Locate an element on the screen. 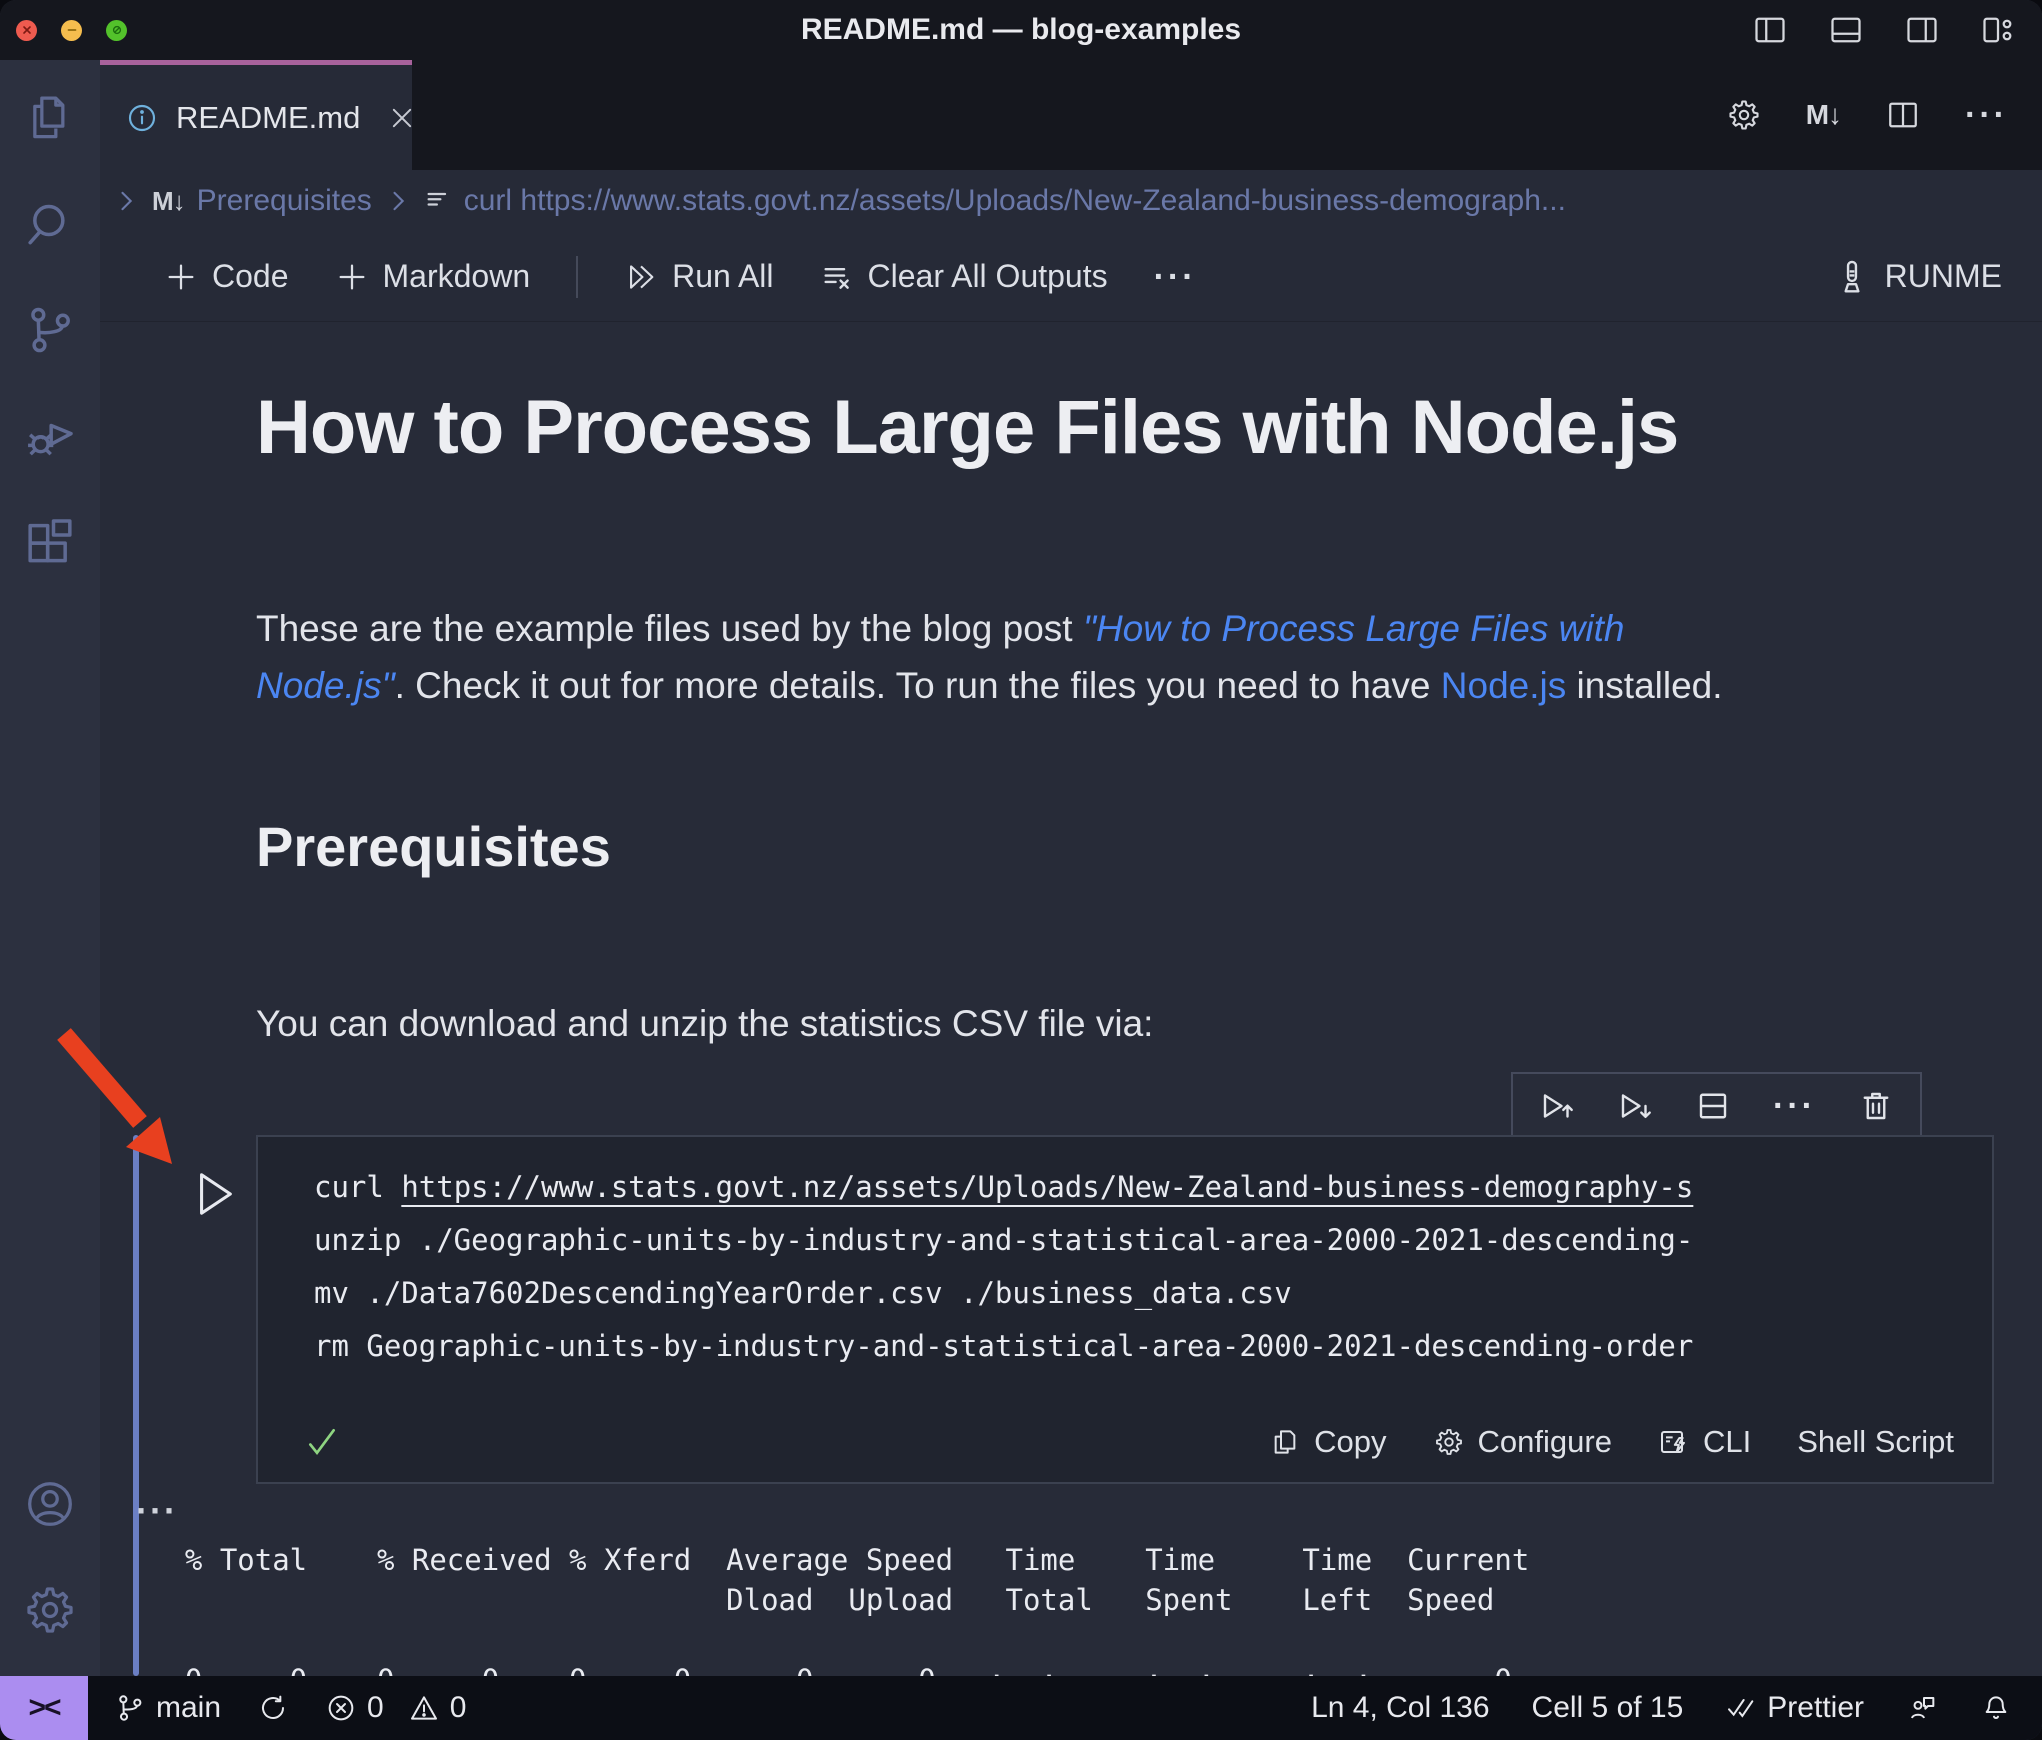 The image size is (2042, 1740). toggle-panel-icon is located at coordinates (1846, 30).